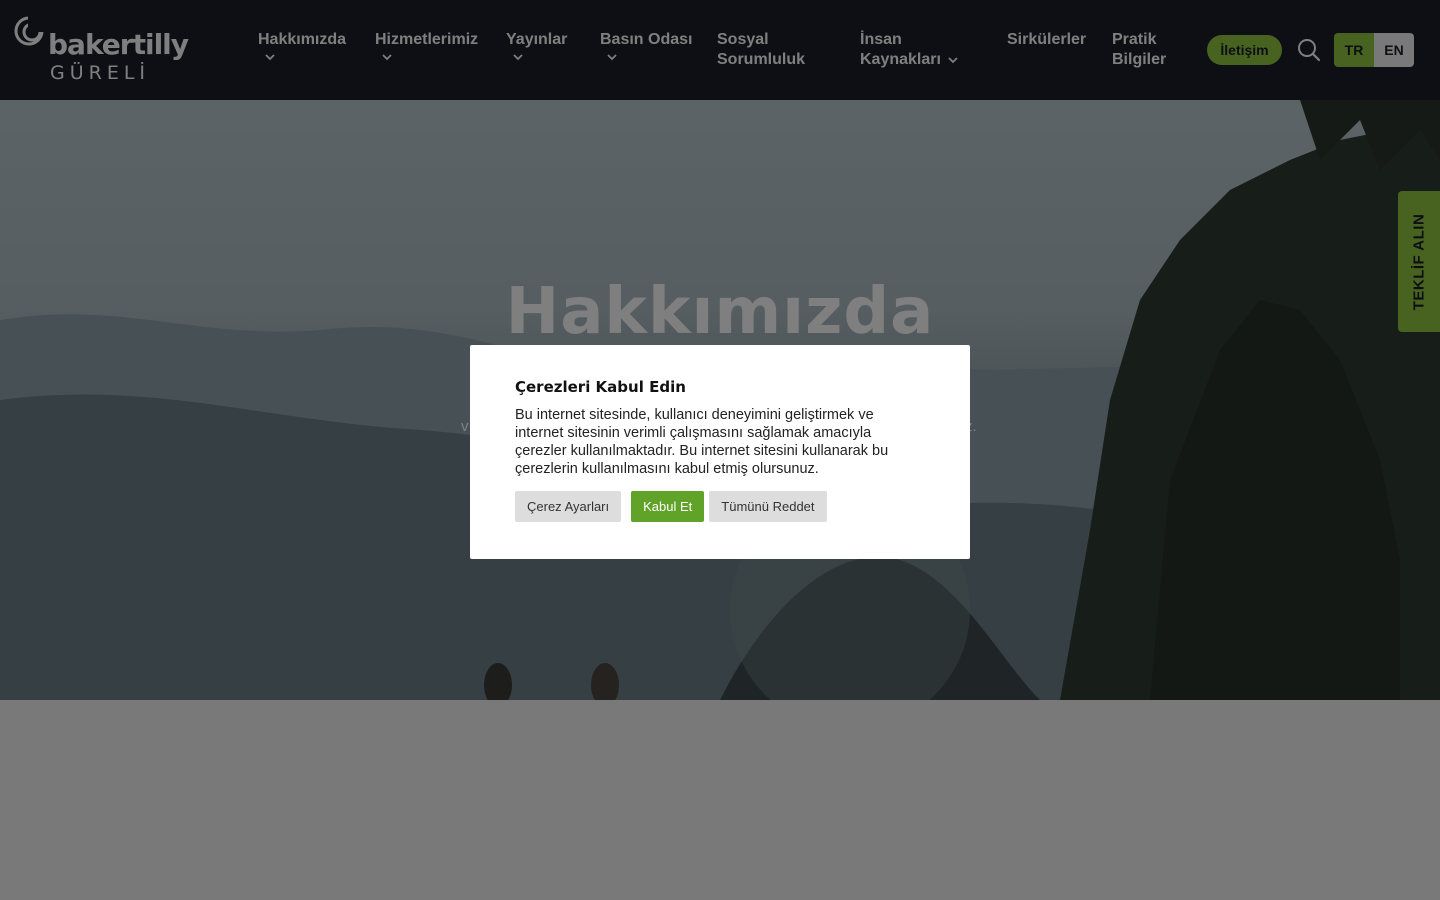 The image size is (1440, 900). I want to click on cookie-modal-actions: Çerez Ayarları Kabul Et Tümünü Reddet, so click(676, 506).